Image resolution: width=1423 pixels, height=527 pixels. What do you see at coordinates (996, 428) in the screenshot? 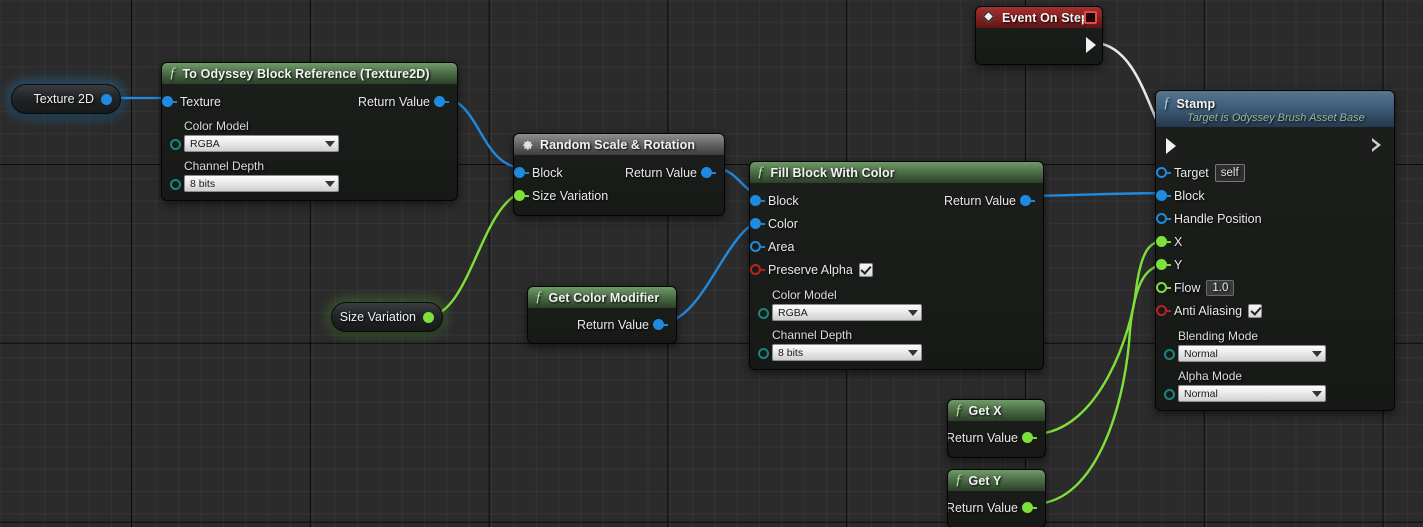
I see `node-get-x: ƒ Get X Return Value` at bounding box center [996, 428].